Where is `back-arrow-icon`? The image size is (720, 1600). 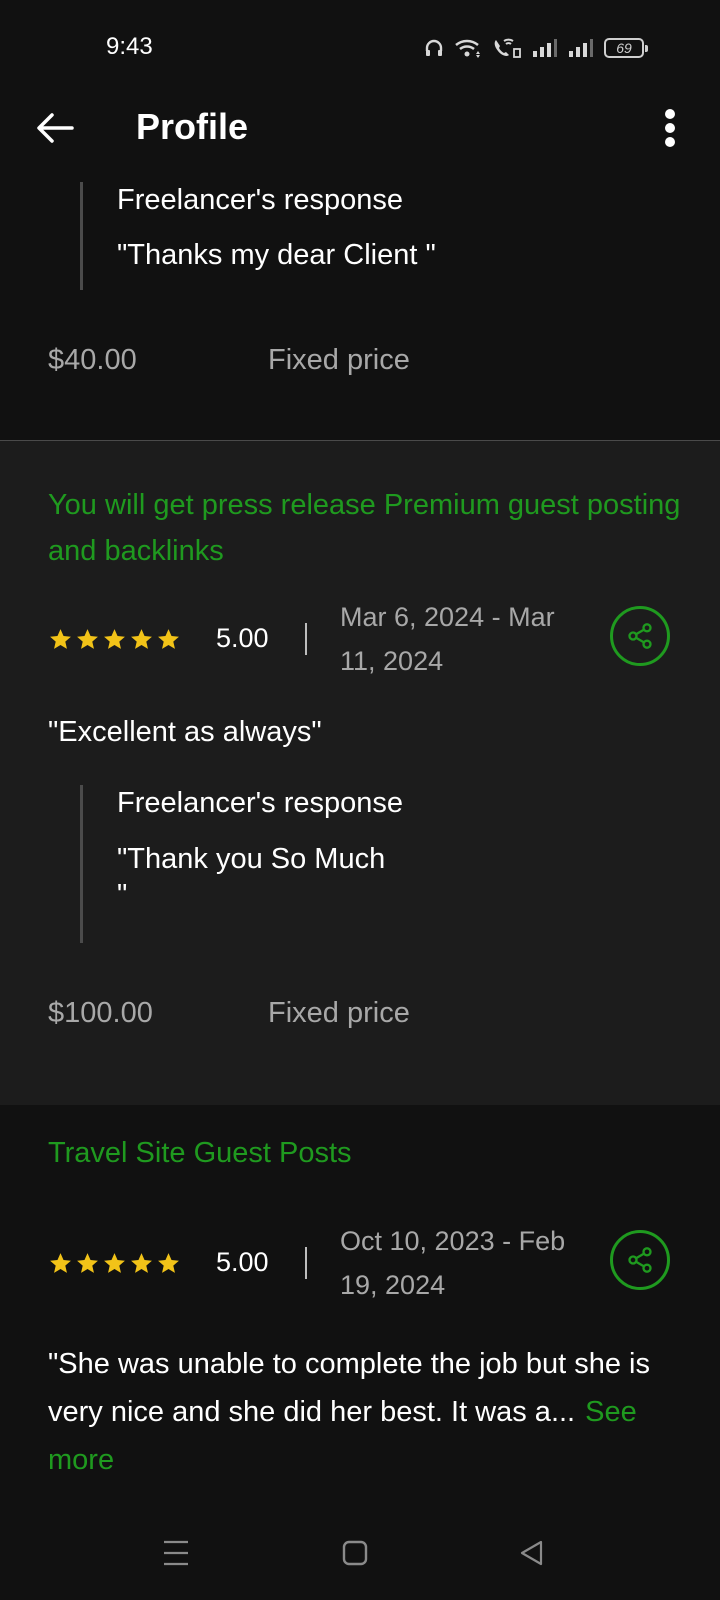 back-arrow-icon is located at coordinates (55, 128).